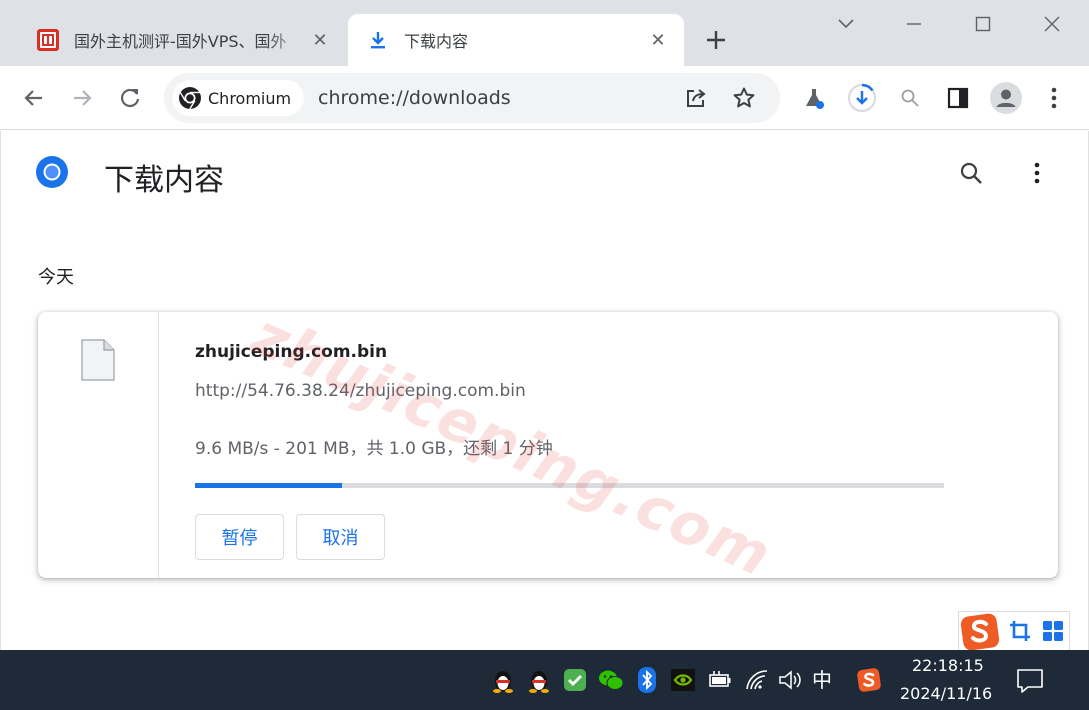  Describe the element at coordinates (268, 485) in the screenshot. I see `download-progress-fill` at that location.